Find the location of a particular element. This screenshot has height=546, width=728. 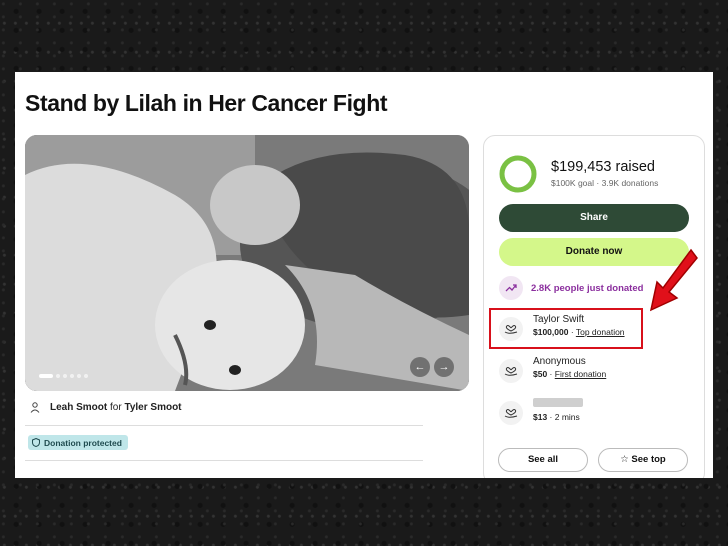

share-button: Share is located at coordinates (594, 218).